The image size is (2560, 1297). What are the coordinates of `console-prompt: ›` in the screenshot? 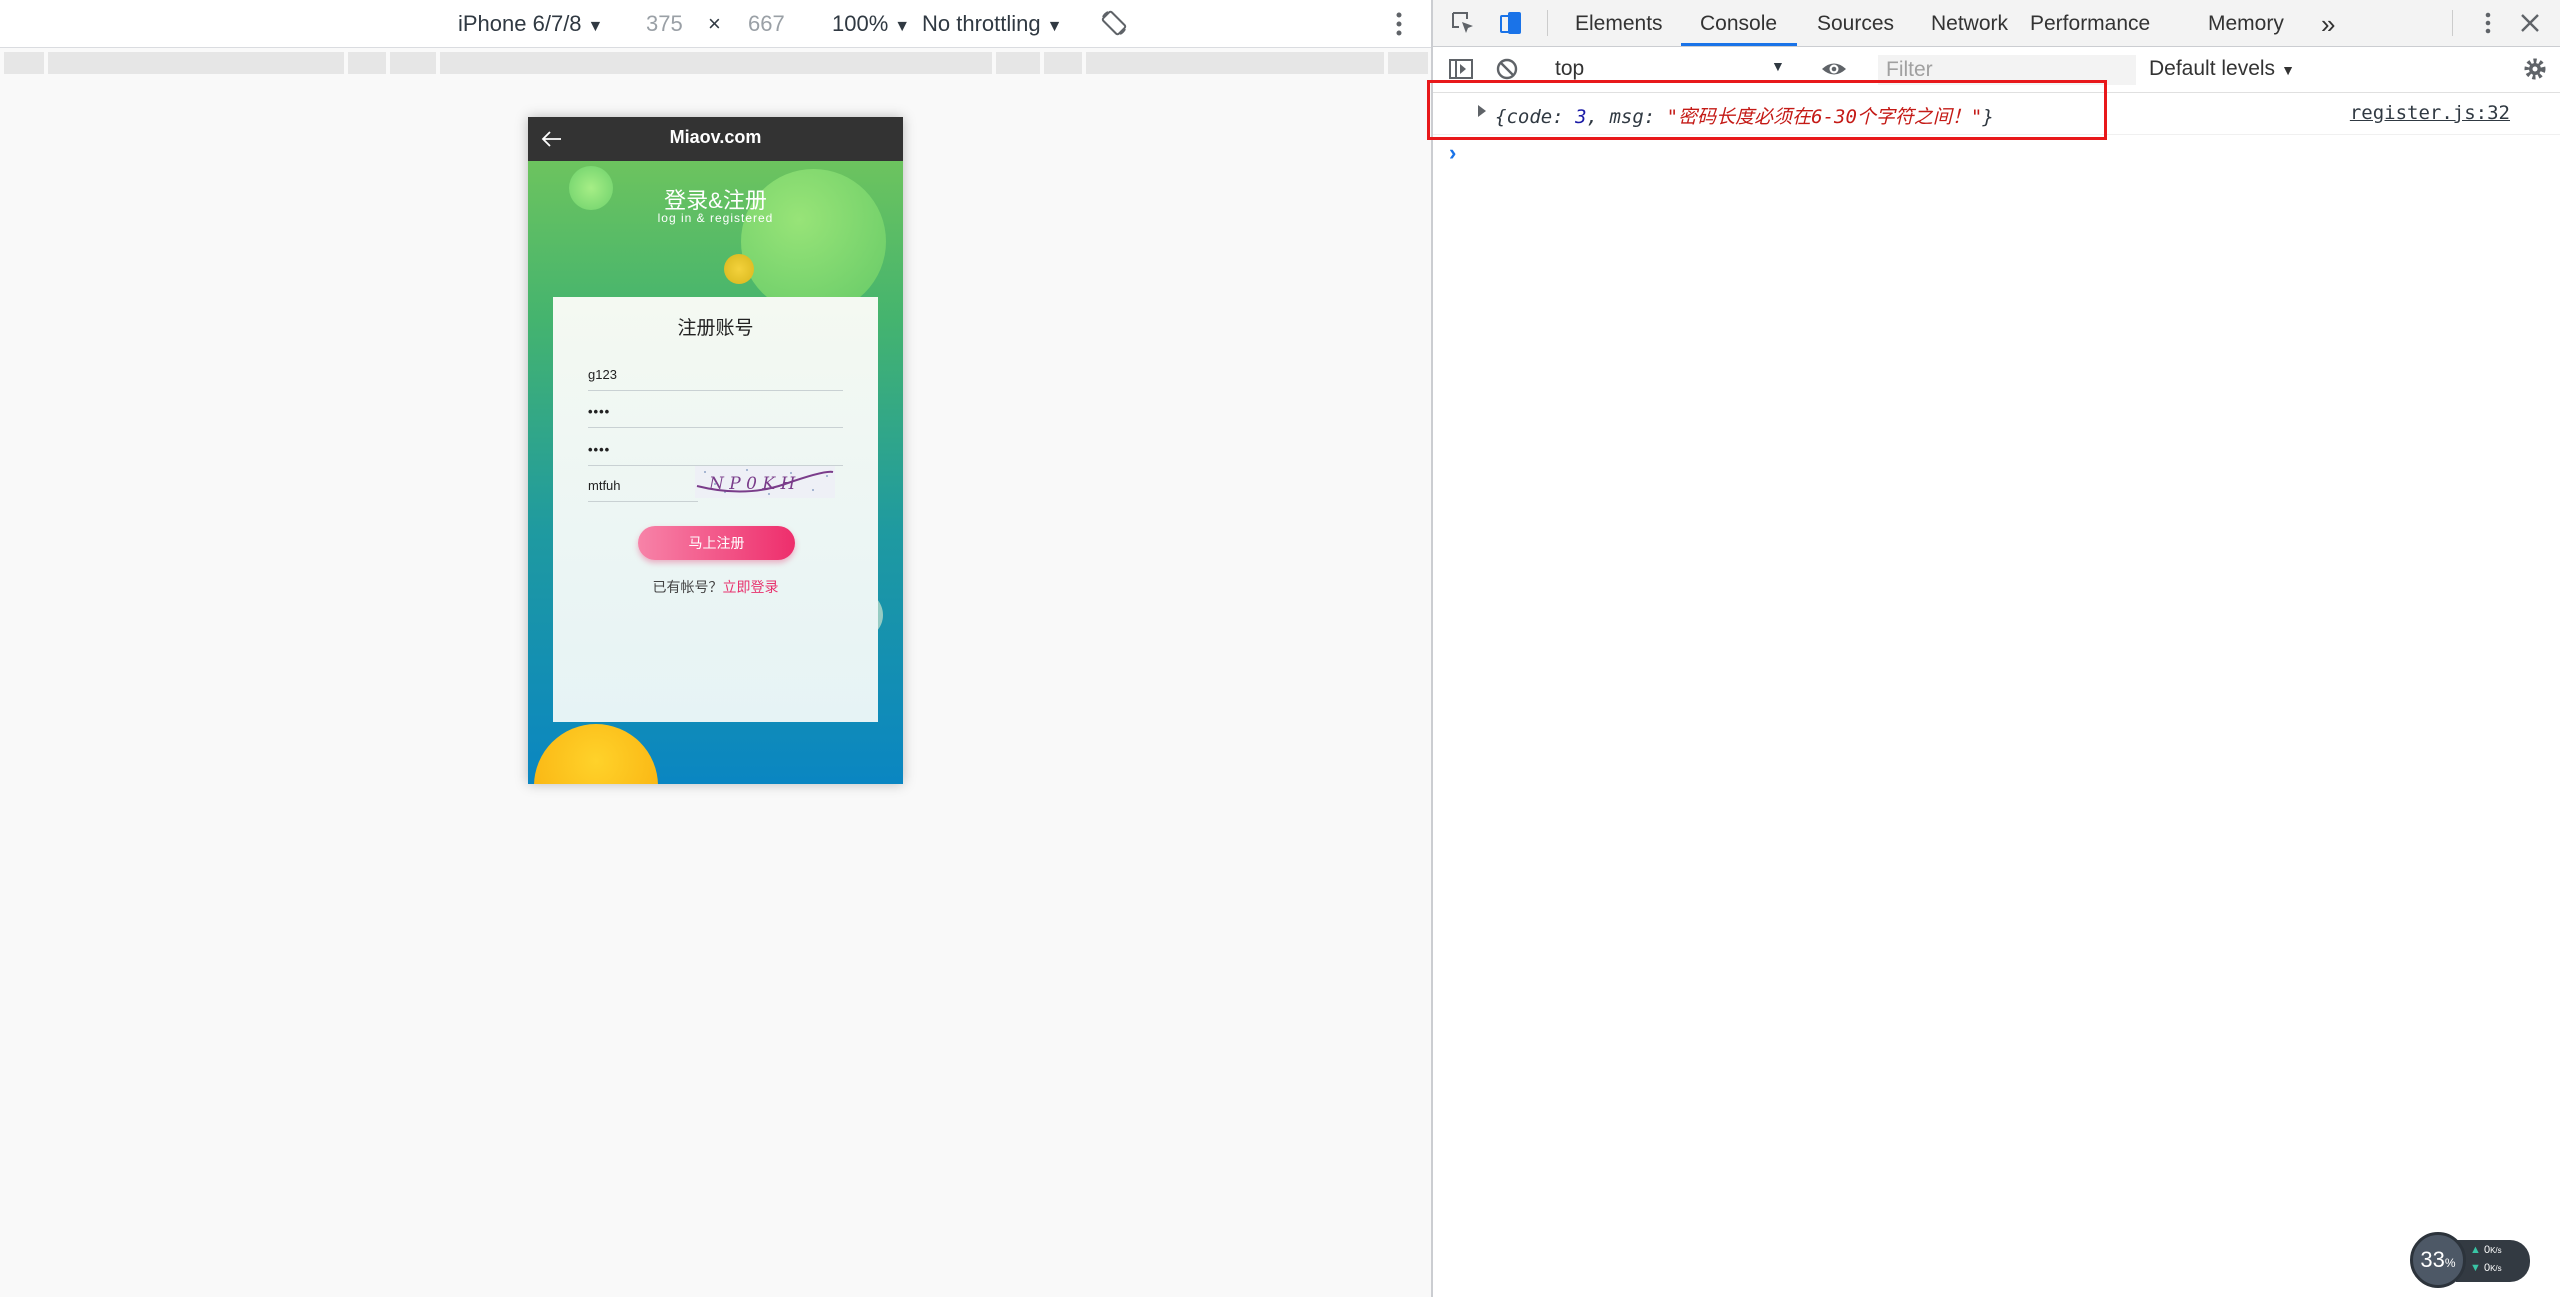 It's located at (1452, 153).